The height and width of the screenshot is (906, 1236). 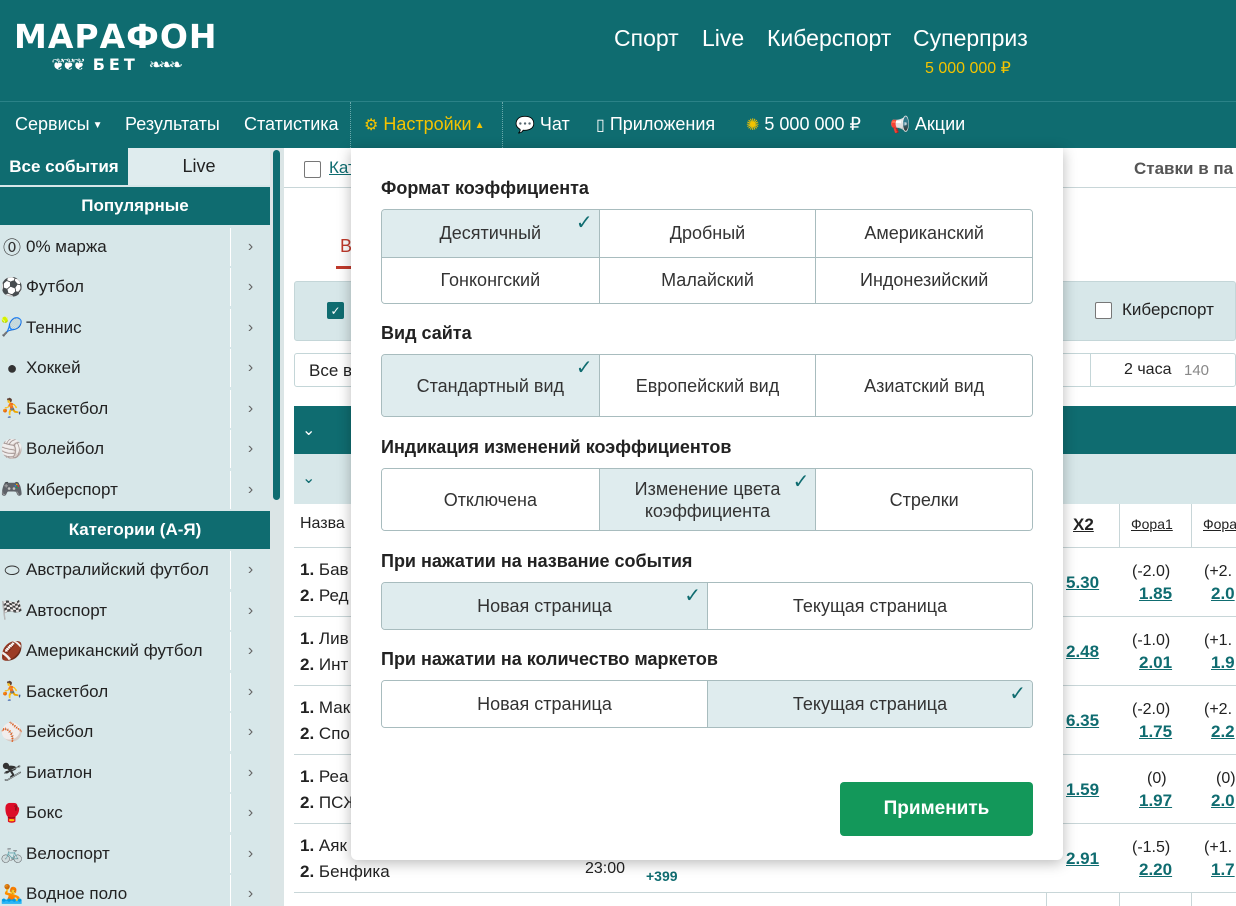 What do you see at coordinates (135, 408) in the screenshot?
I see `sidebar-item-basketball: ⛹ Баскетбол ›` at bounding box center [135, 408].